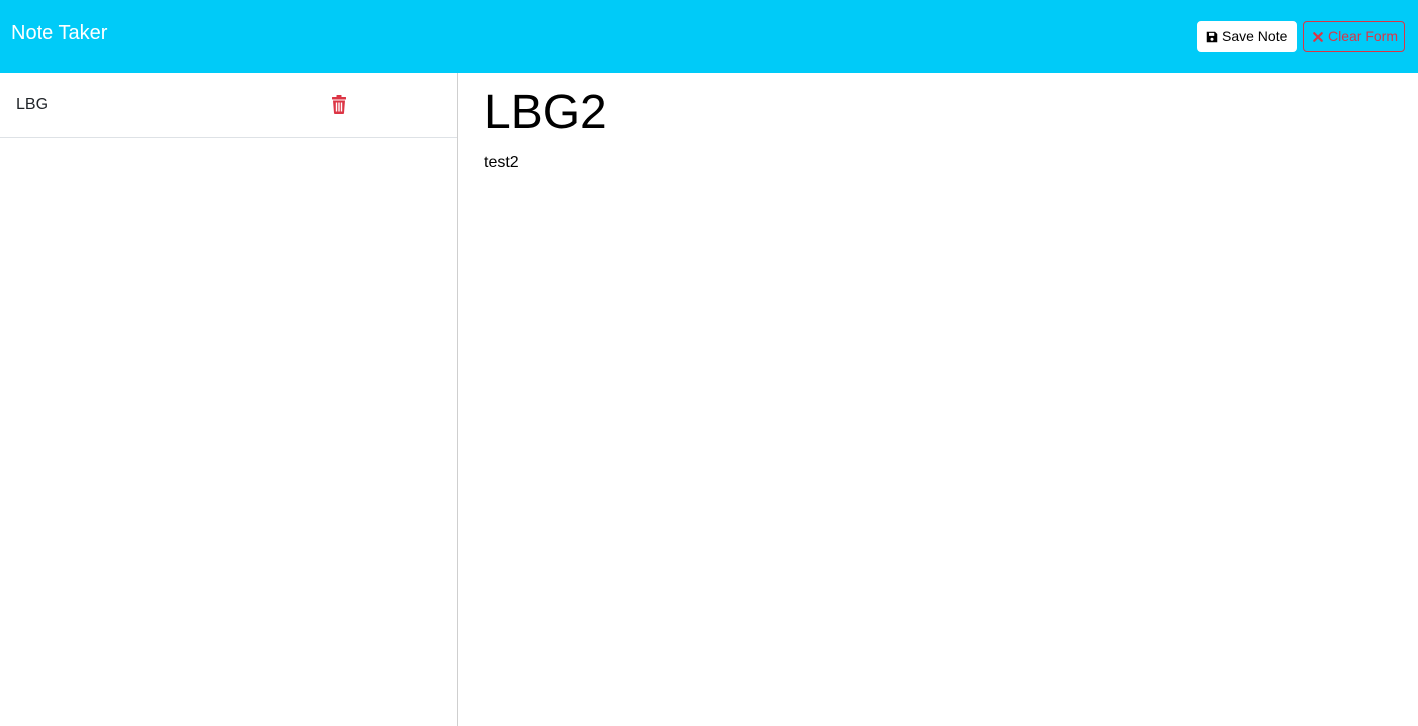 The height and width of the screenshot is (726, 1418). What do you see at coordinates (501, 163) in the screenshot?
I see `note-text-input: test2` at bounding box center [501, 163].